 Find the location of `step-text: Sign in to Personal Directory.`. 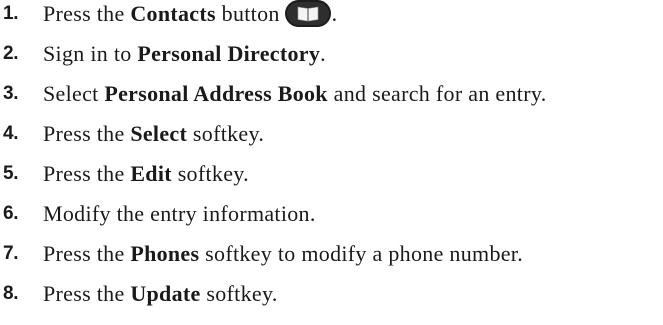

step-text: Sign in to Personal Directory. is located at coordinates (184, 54).